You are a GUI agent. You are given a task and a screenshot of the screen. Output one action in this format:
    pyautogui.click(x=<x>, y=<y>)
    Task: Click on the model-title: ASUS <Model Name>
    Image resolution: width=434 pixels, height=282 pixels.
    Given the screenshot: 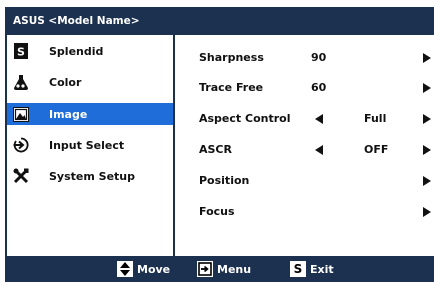 What is the action you would take?
    pyautogui.click(x=76, y=21)
    